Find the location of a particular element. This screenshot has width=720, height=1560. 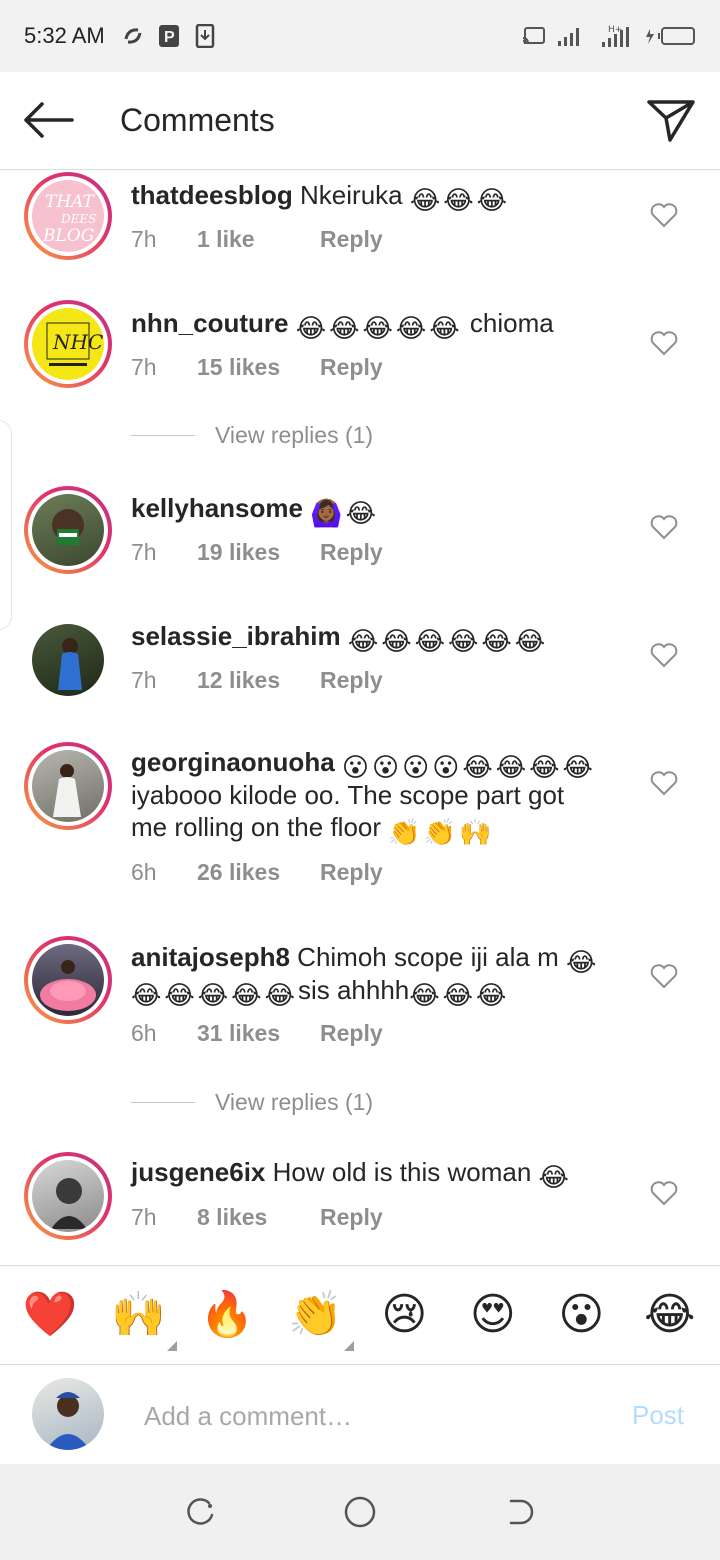

home-icon is located at coordinates (360, 1512).